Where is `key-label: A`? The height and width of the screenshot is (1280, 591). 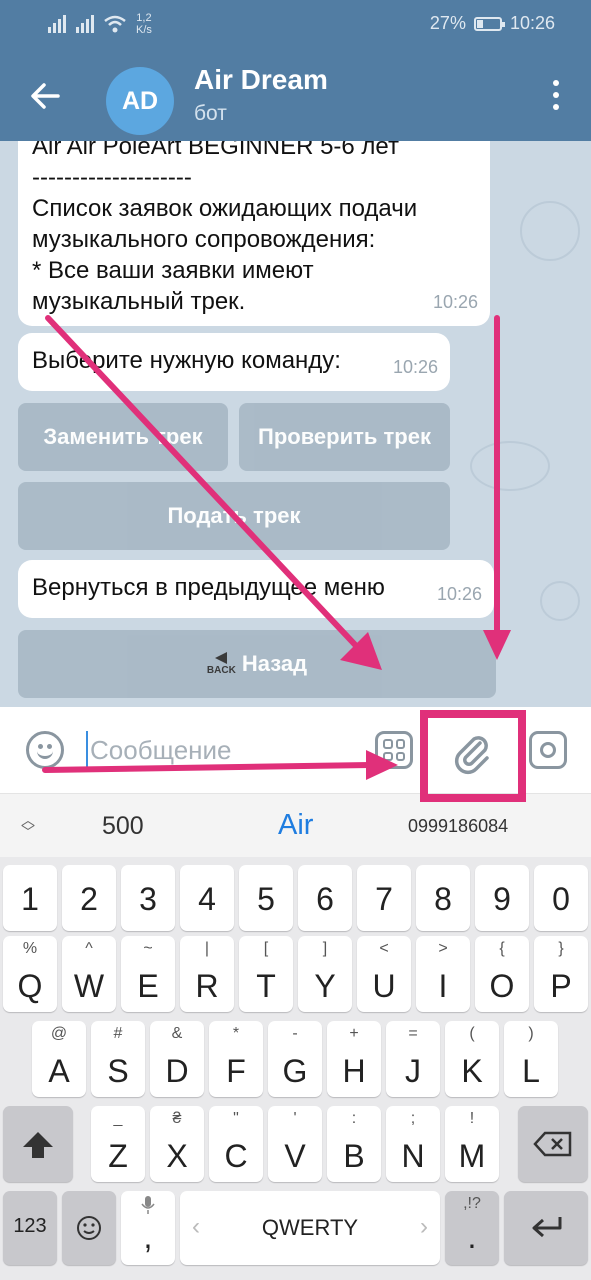 key-label: A is located at coordinates (59, 1071).